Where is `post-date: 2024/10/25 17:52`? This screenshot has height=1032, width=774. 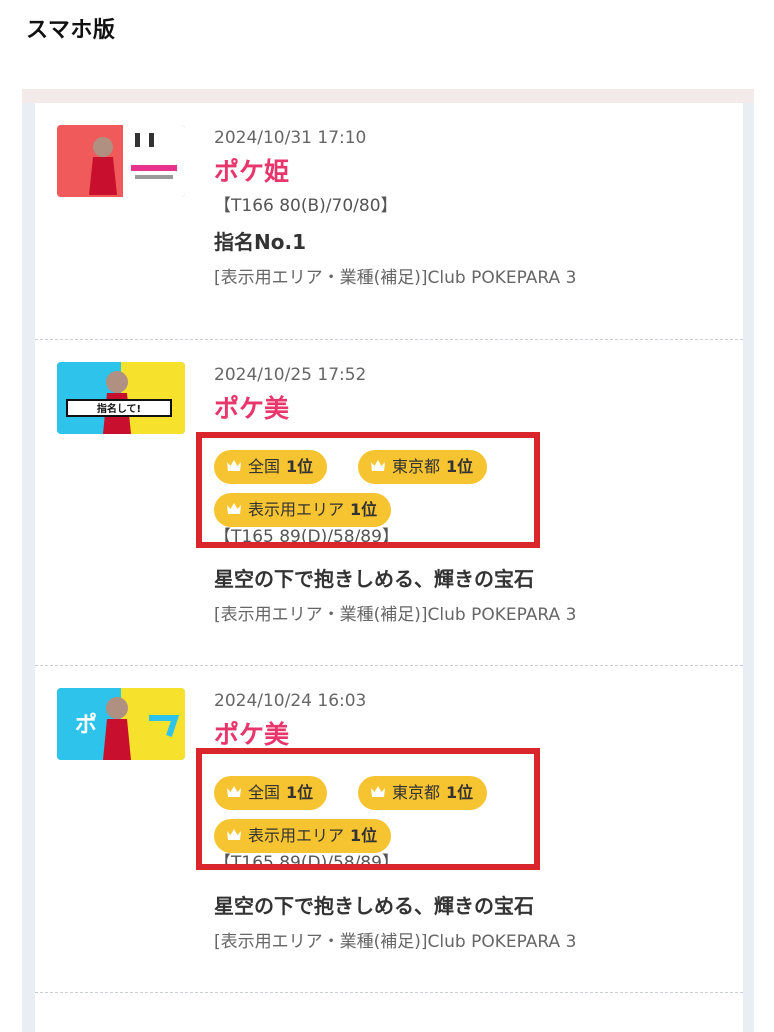 post-date: 2024/10/25 17:52 is located at coordinates (290, 375).